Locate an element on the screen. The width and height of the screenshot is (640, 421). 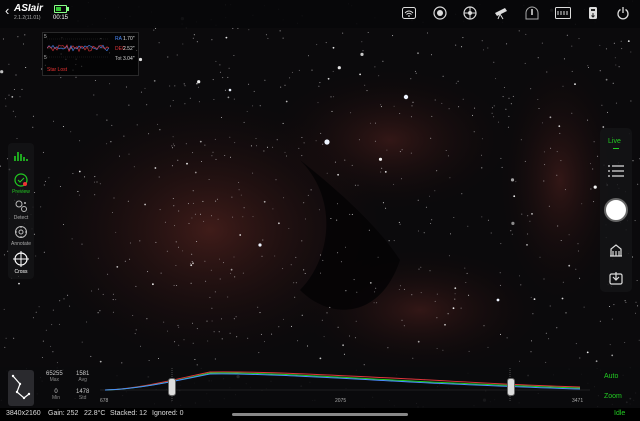
histogram-thumbnail is located at coordinates (21, 388).